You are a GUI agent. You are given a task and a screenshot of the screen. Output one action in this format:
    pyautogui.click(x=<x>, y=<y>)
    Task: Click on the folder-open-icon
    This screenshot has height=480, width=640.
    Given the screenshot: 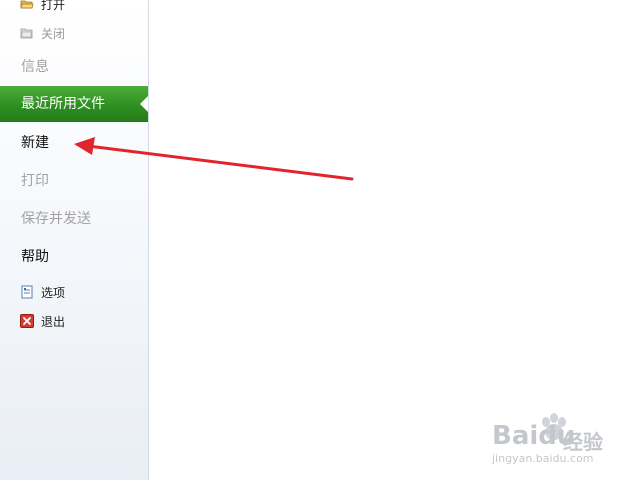 What is the action you would take?
    pyautogui.click(x=27, y=5)
    